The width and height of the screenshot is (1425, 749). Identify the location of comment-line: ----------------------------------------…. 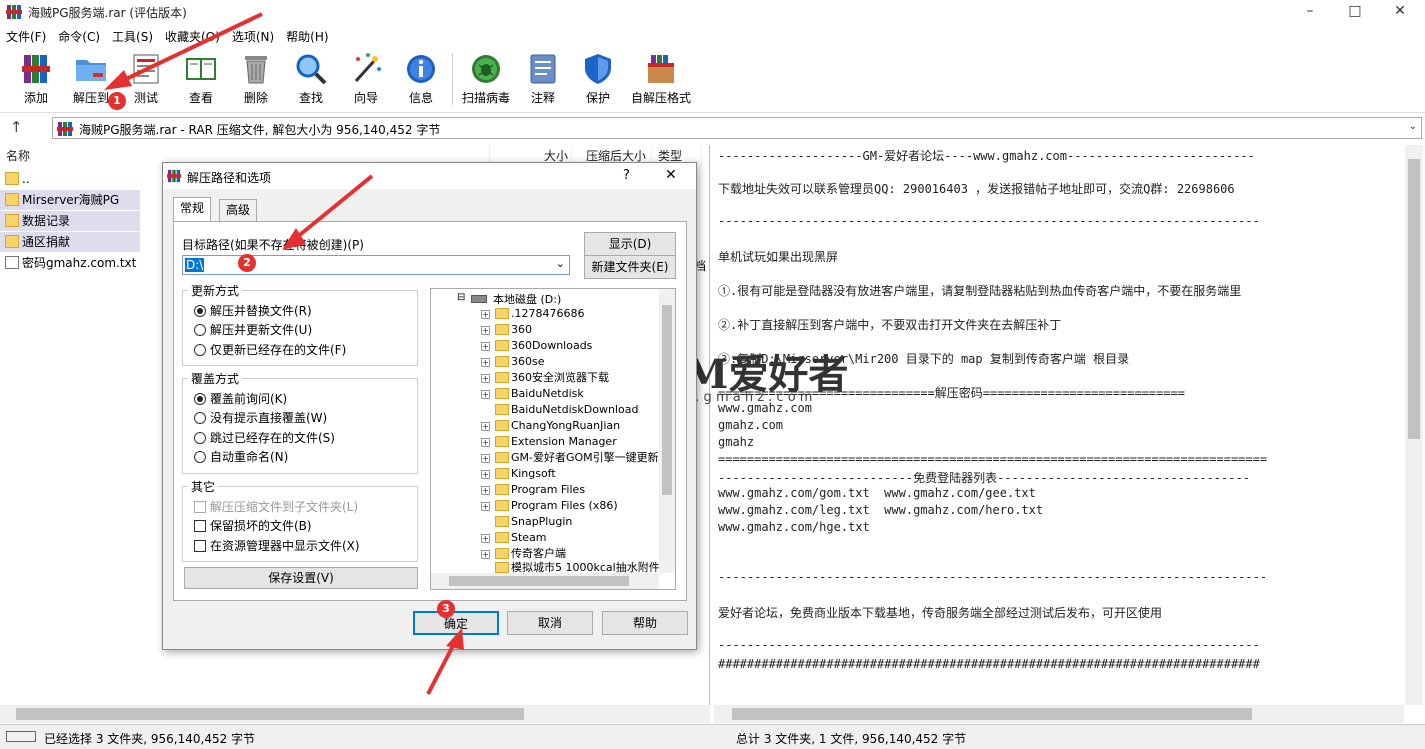
(989, 645).